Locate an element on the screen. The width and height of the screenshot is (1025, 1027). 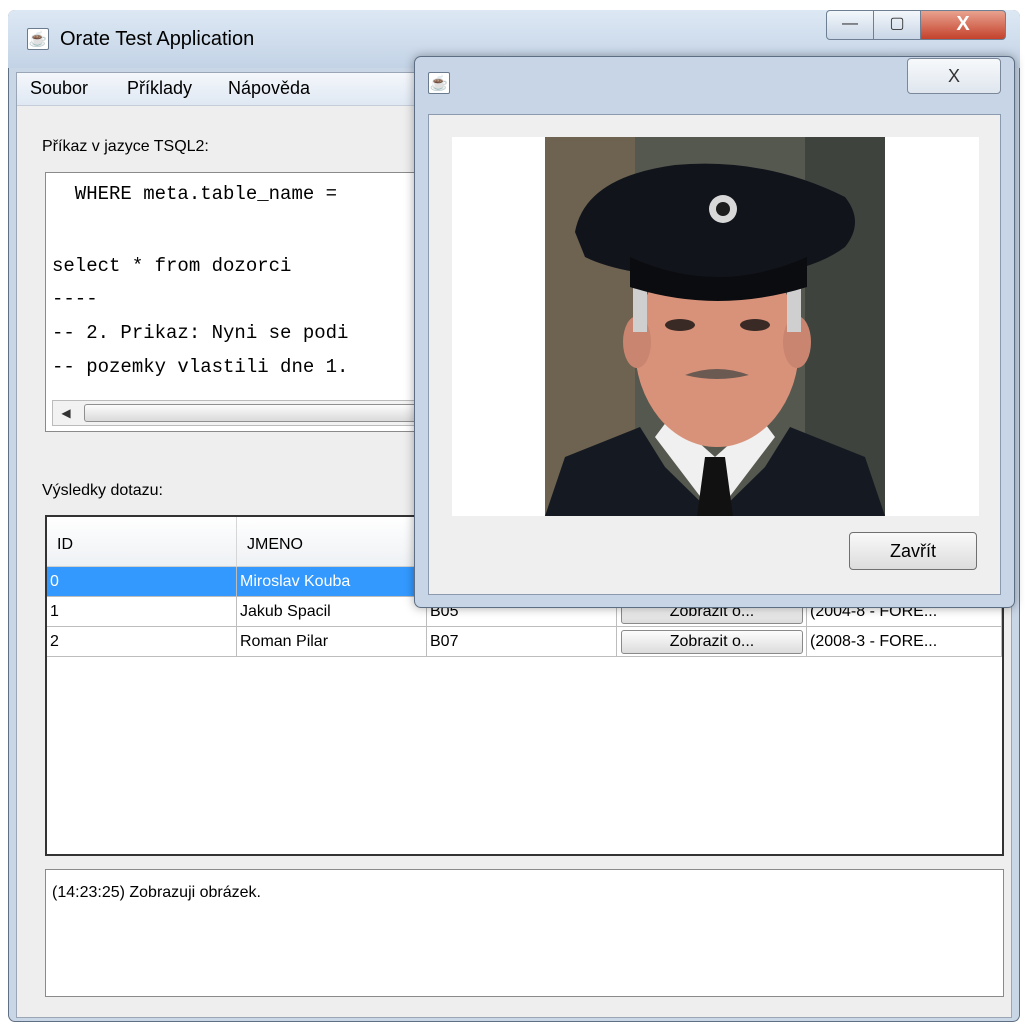
scroll-thumb is located at coordinates (252, 413).